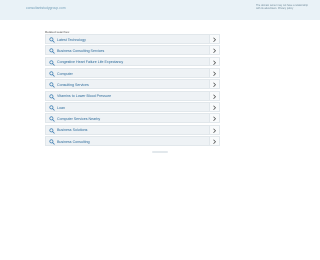 The height and width of the screenshot is (260, 320). I want to click on related-search-label: Business Consulting Services, so click(81, 50).